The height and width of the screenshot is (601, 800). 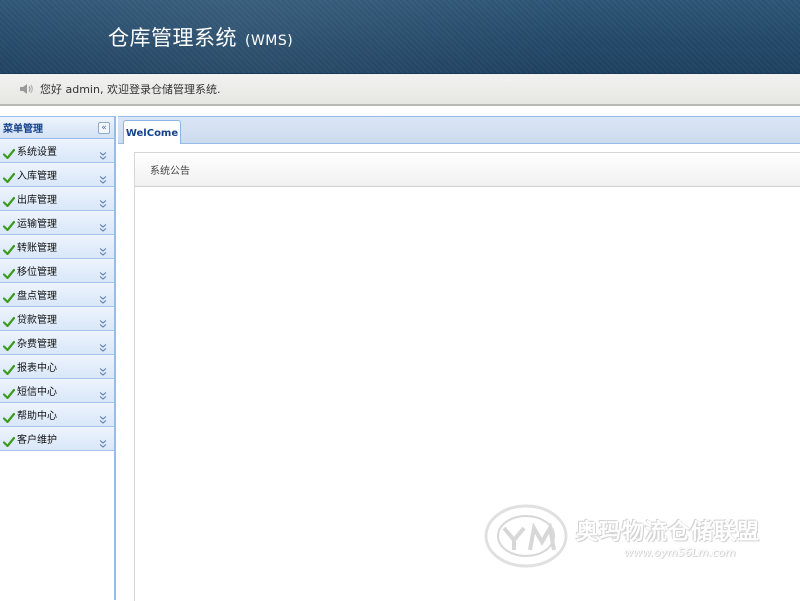 I want to click on sidebar-item-label: 报表中心, so click(x=37, y=368).